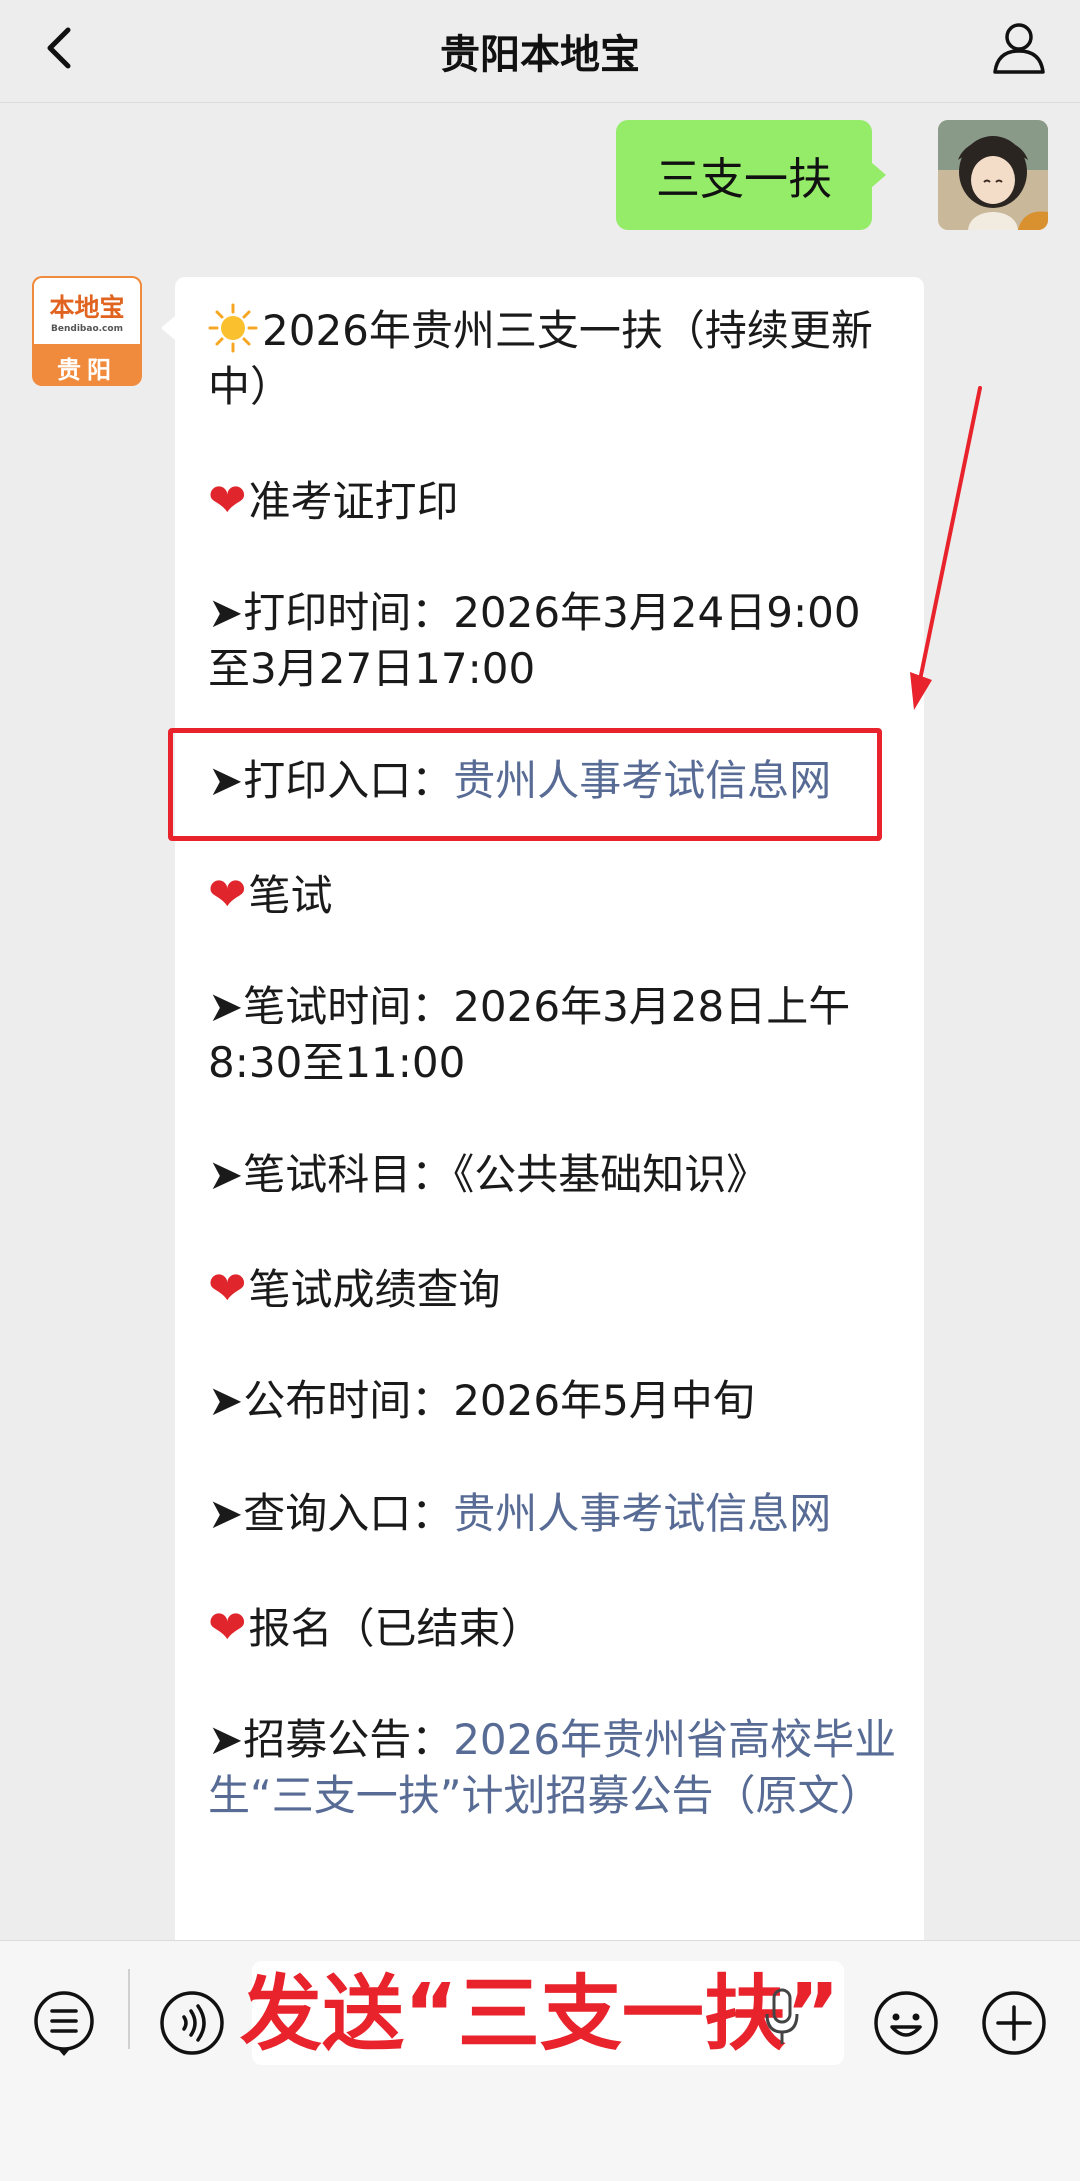 The image size is (1080, 2181). I want to click on message-title: 2026年贵州三支一扶（持续更新中）, so click(540, 358).